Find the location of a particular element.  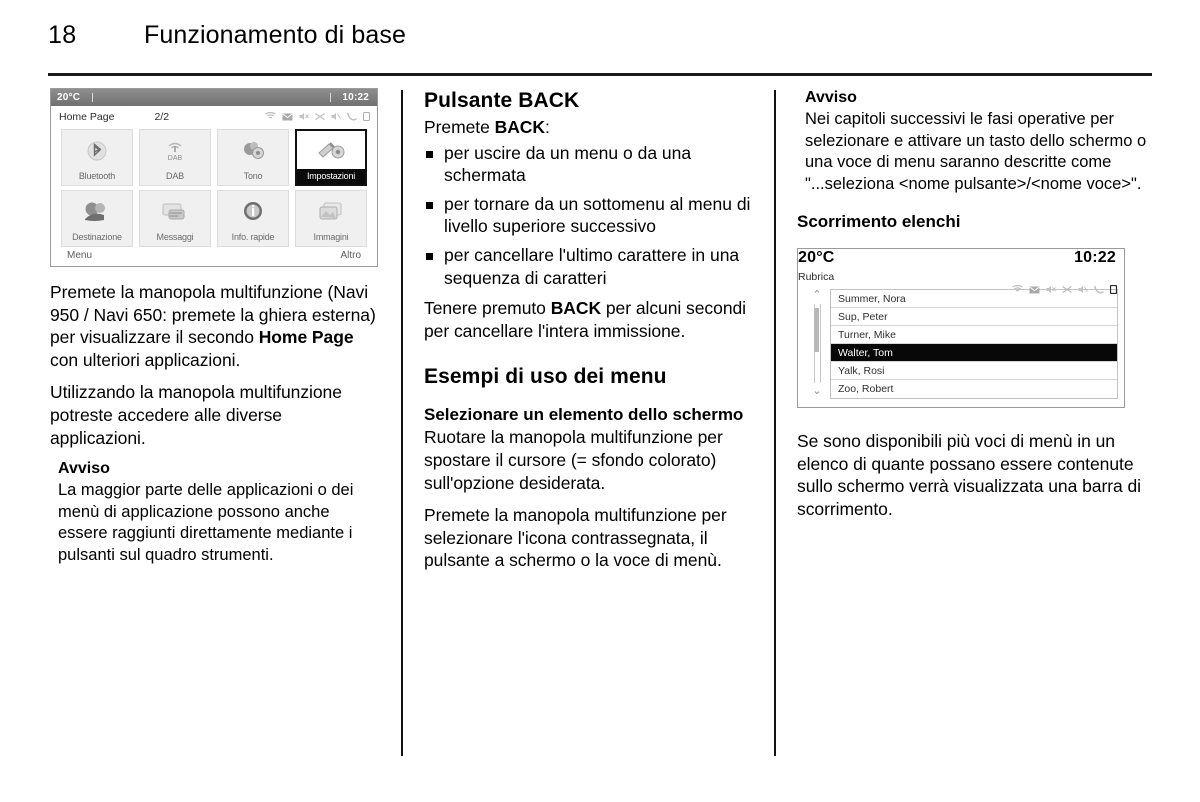

softkey-menu: Menu is located at coordinates (79, 255).